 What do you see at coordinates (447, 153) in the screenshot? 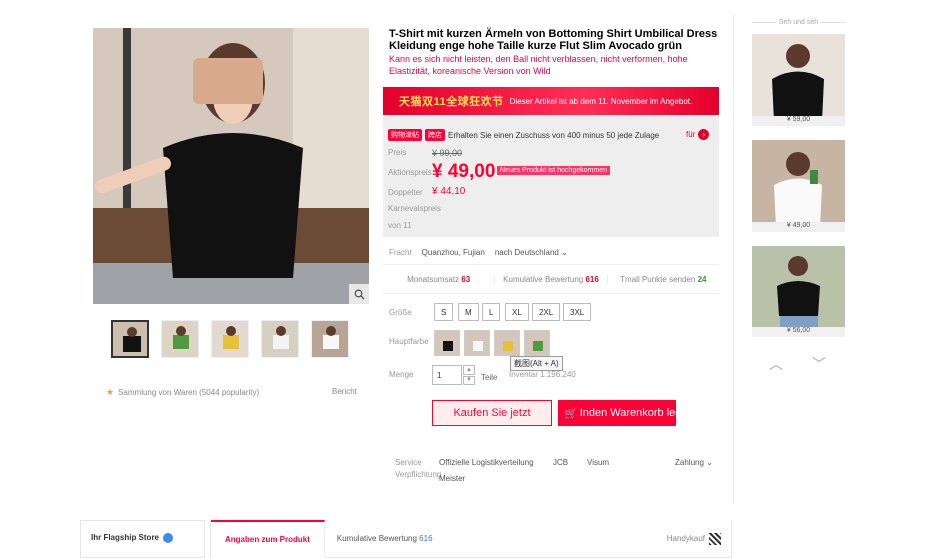
I see `original-price: ¥ 99,00` at bounding box center [447, 153].